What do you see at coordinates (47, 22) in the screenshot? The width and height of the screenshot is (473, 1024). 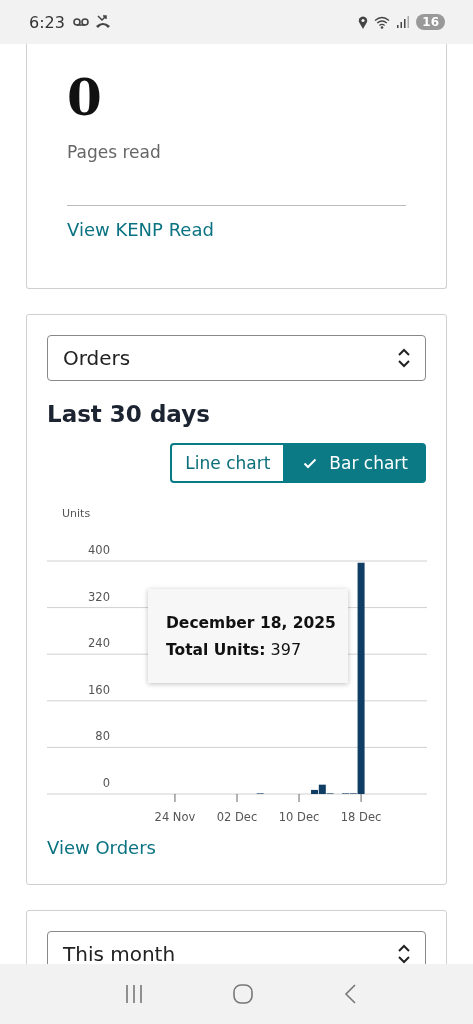 I see `clock-time: 6:23` at bounding box center [47, 22].